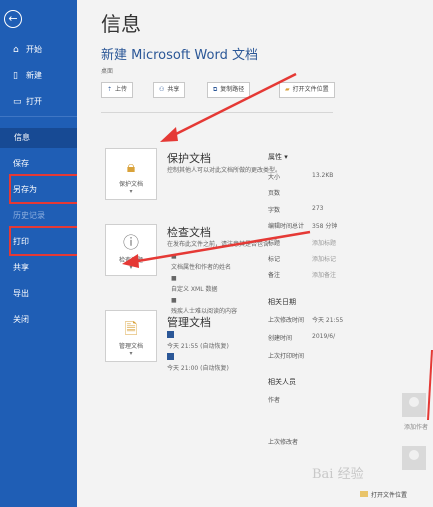 This screenshot has width=433, height=507. What do you see at coordinates (38, 76) in the screenshot?
I see `nav-new: ▯ 新建` at bounding box center [38, 76].